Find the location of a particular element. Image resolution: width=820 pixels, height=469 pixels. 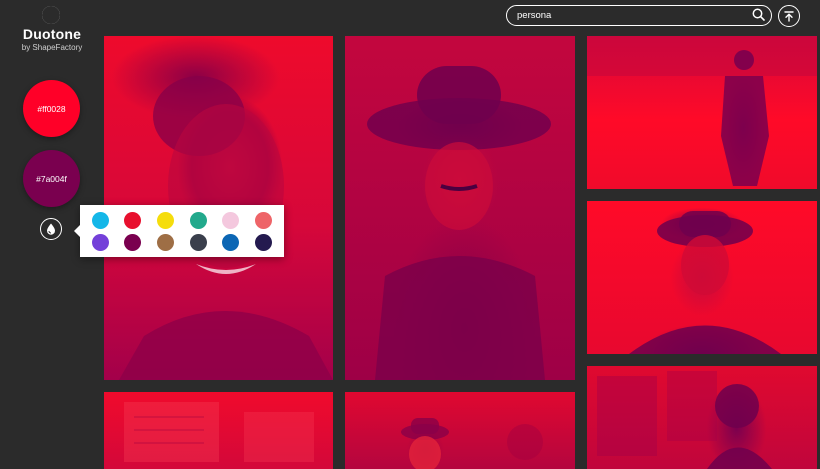

search-box is located at coordinates (639, 15).